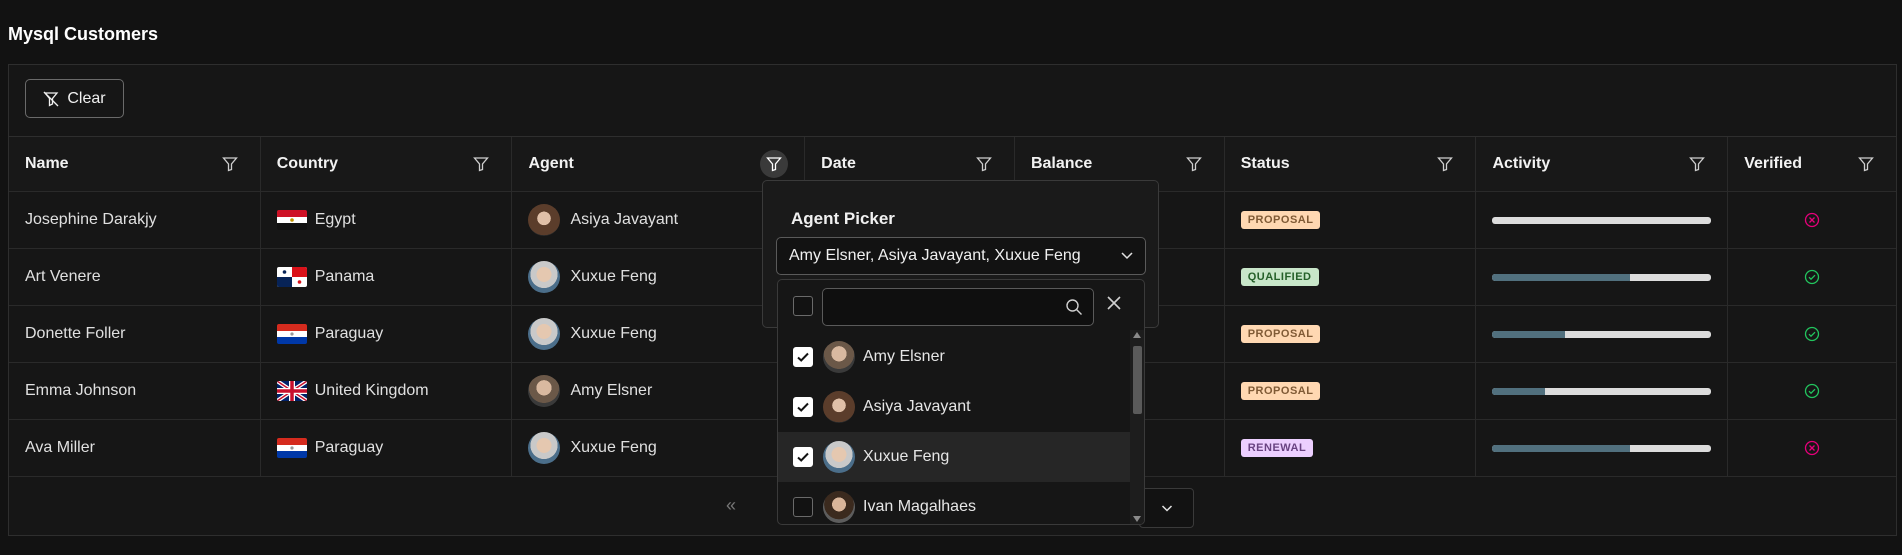 The height and width of the screenshot is (555, 1902). I want to click on list-item: Amy Elsner, so click(954, 357).